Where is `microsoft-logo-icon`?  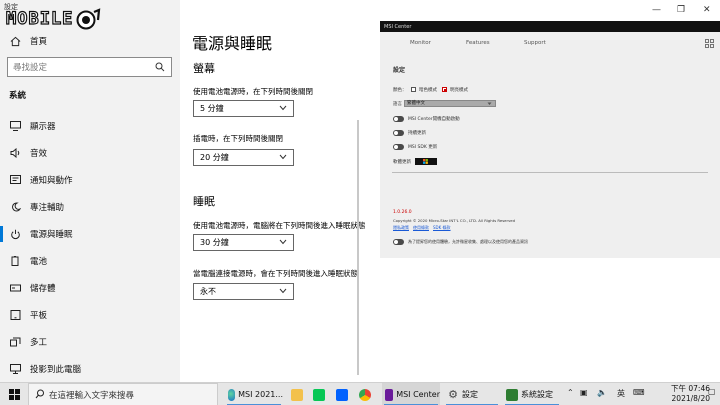 microsoft-logo-icon is located at coordinates (425, 161).